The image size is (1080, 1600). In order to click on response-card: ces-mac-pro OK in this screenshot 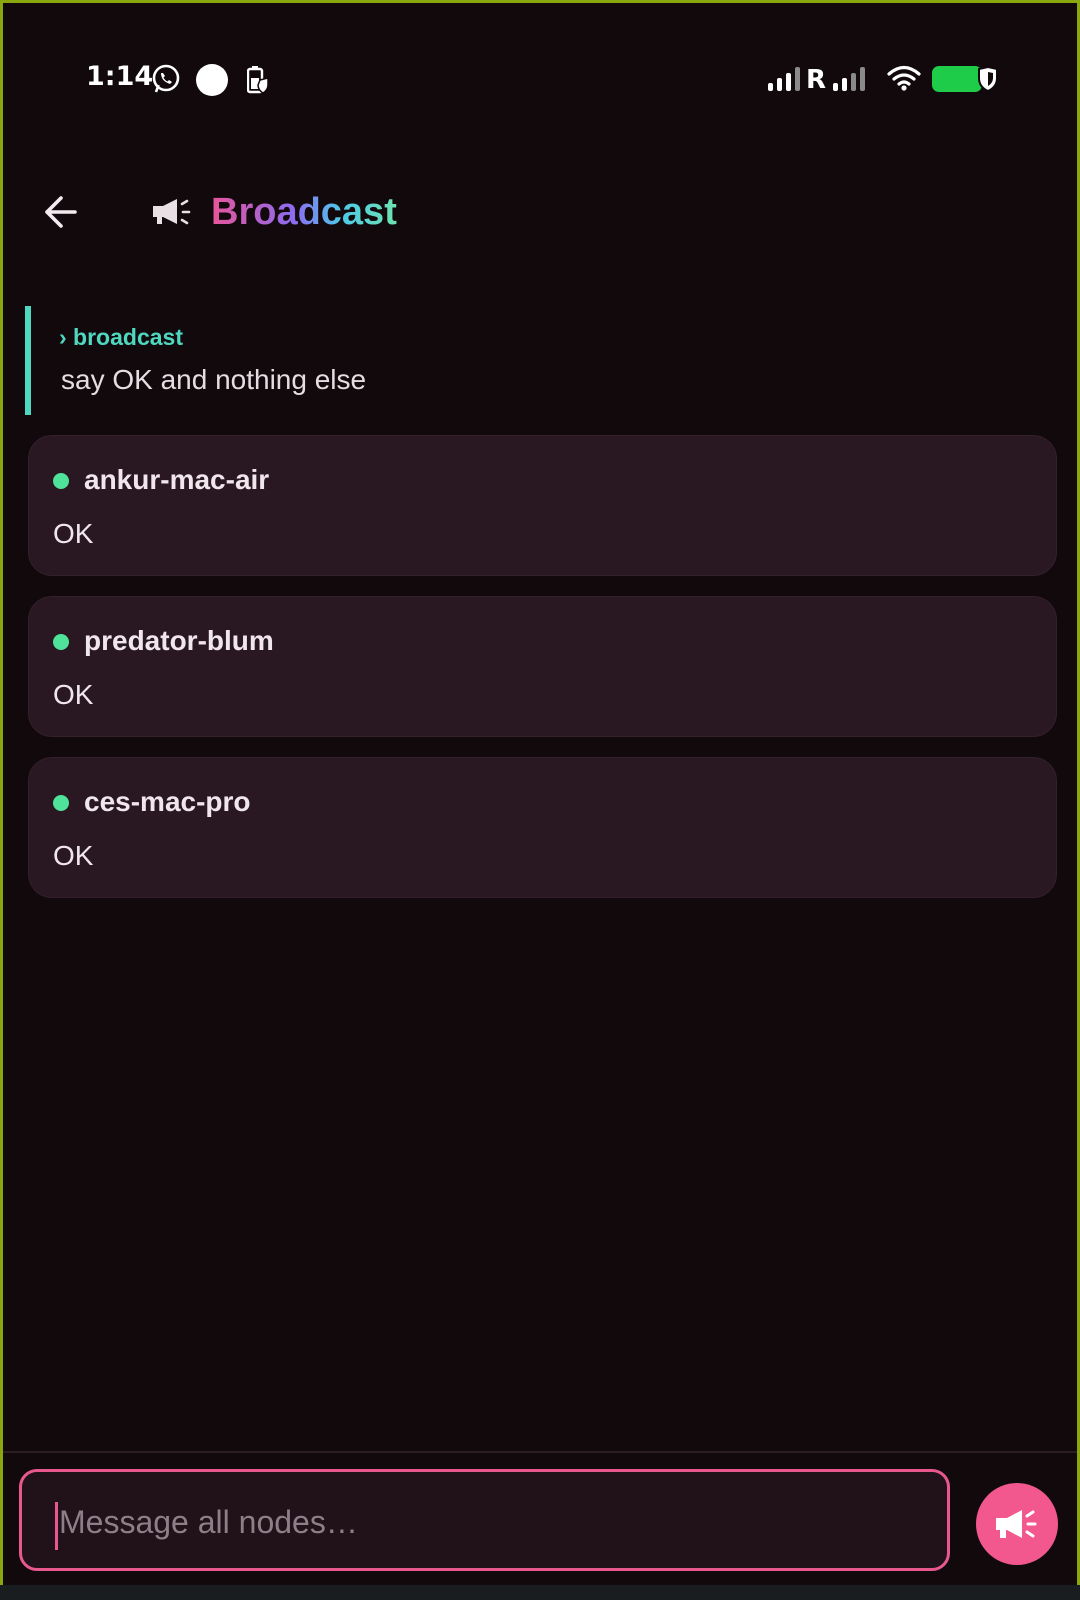, I will do `click(542, 827)`.